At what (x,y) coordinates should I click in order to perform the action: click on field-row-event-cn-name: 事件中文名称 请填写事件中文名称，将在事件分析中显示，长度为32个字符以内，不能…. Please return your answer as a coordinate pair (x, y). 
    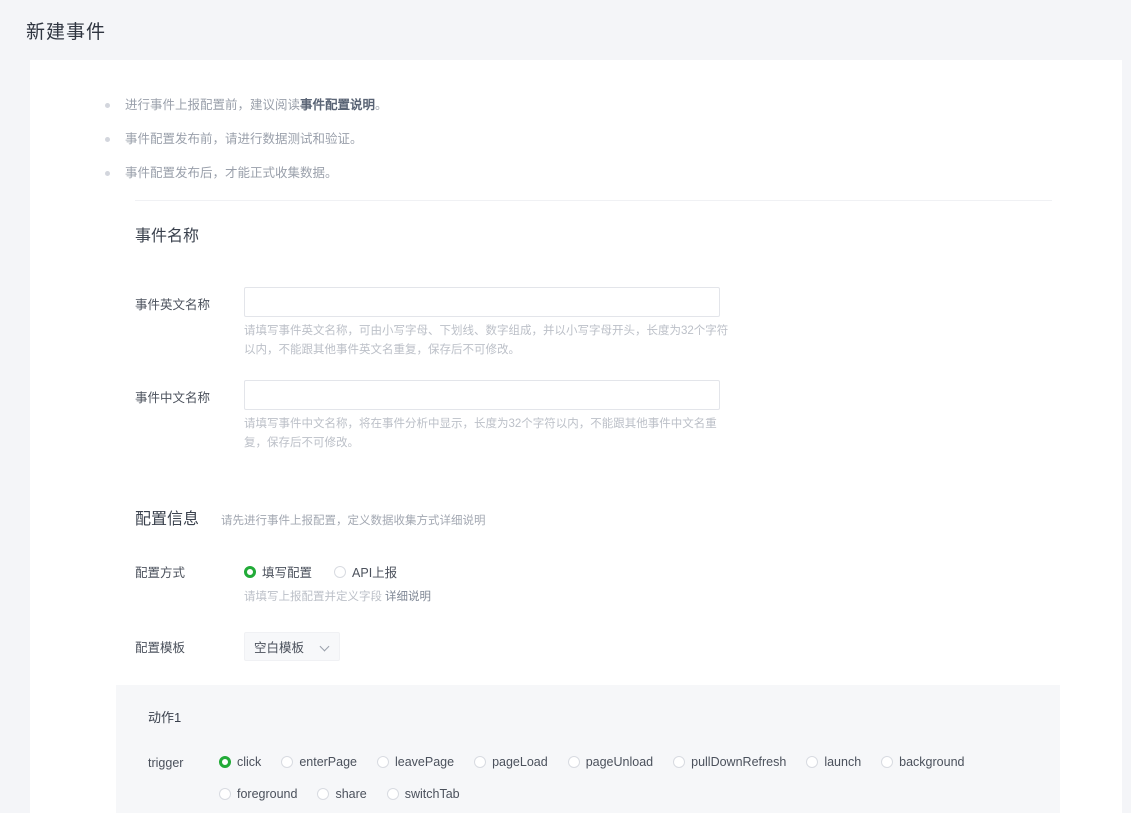
    Looking at the image, I should click on (576, 416).